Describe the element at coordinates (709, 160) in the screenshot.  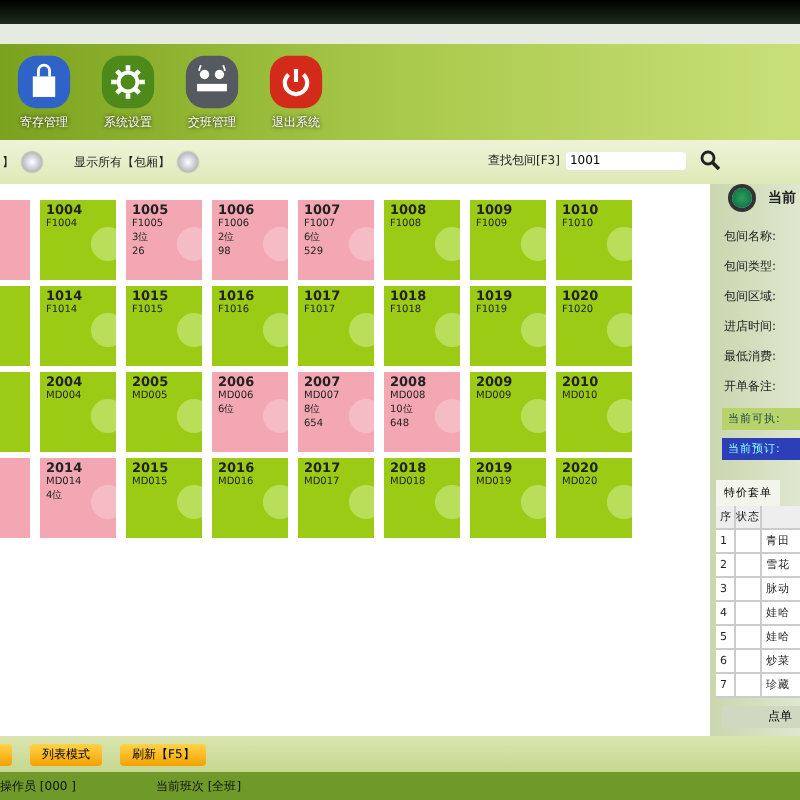
I see `search-icon` at that location.